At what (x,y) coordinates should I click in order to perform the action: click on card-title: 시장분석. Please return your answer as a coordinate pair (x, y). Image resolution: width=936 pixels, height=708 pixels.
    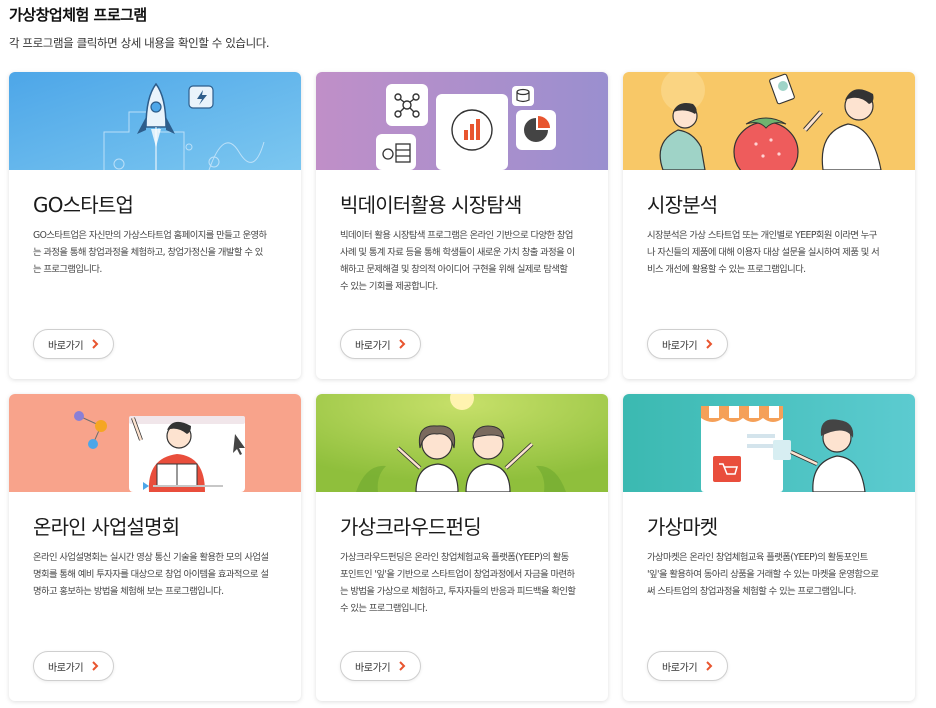
    Looking at the image, I should click on (682, 205).